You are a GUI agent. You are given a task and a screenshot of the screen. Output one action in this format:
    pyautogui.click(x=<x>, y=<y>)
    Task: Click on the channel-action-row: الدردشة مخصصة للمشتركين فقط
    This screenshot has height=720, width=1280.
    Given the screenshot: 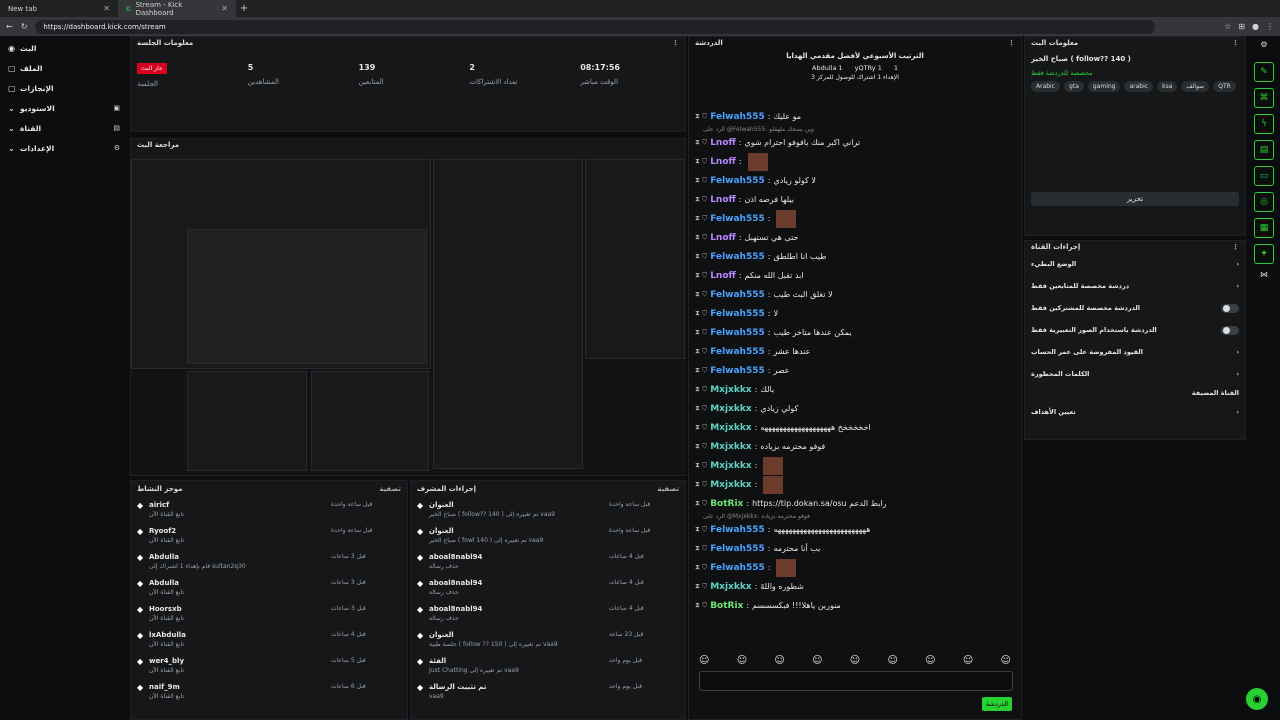 What is the action you would take?
    pyautogui.click(x=1135, y=308)
    